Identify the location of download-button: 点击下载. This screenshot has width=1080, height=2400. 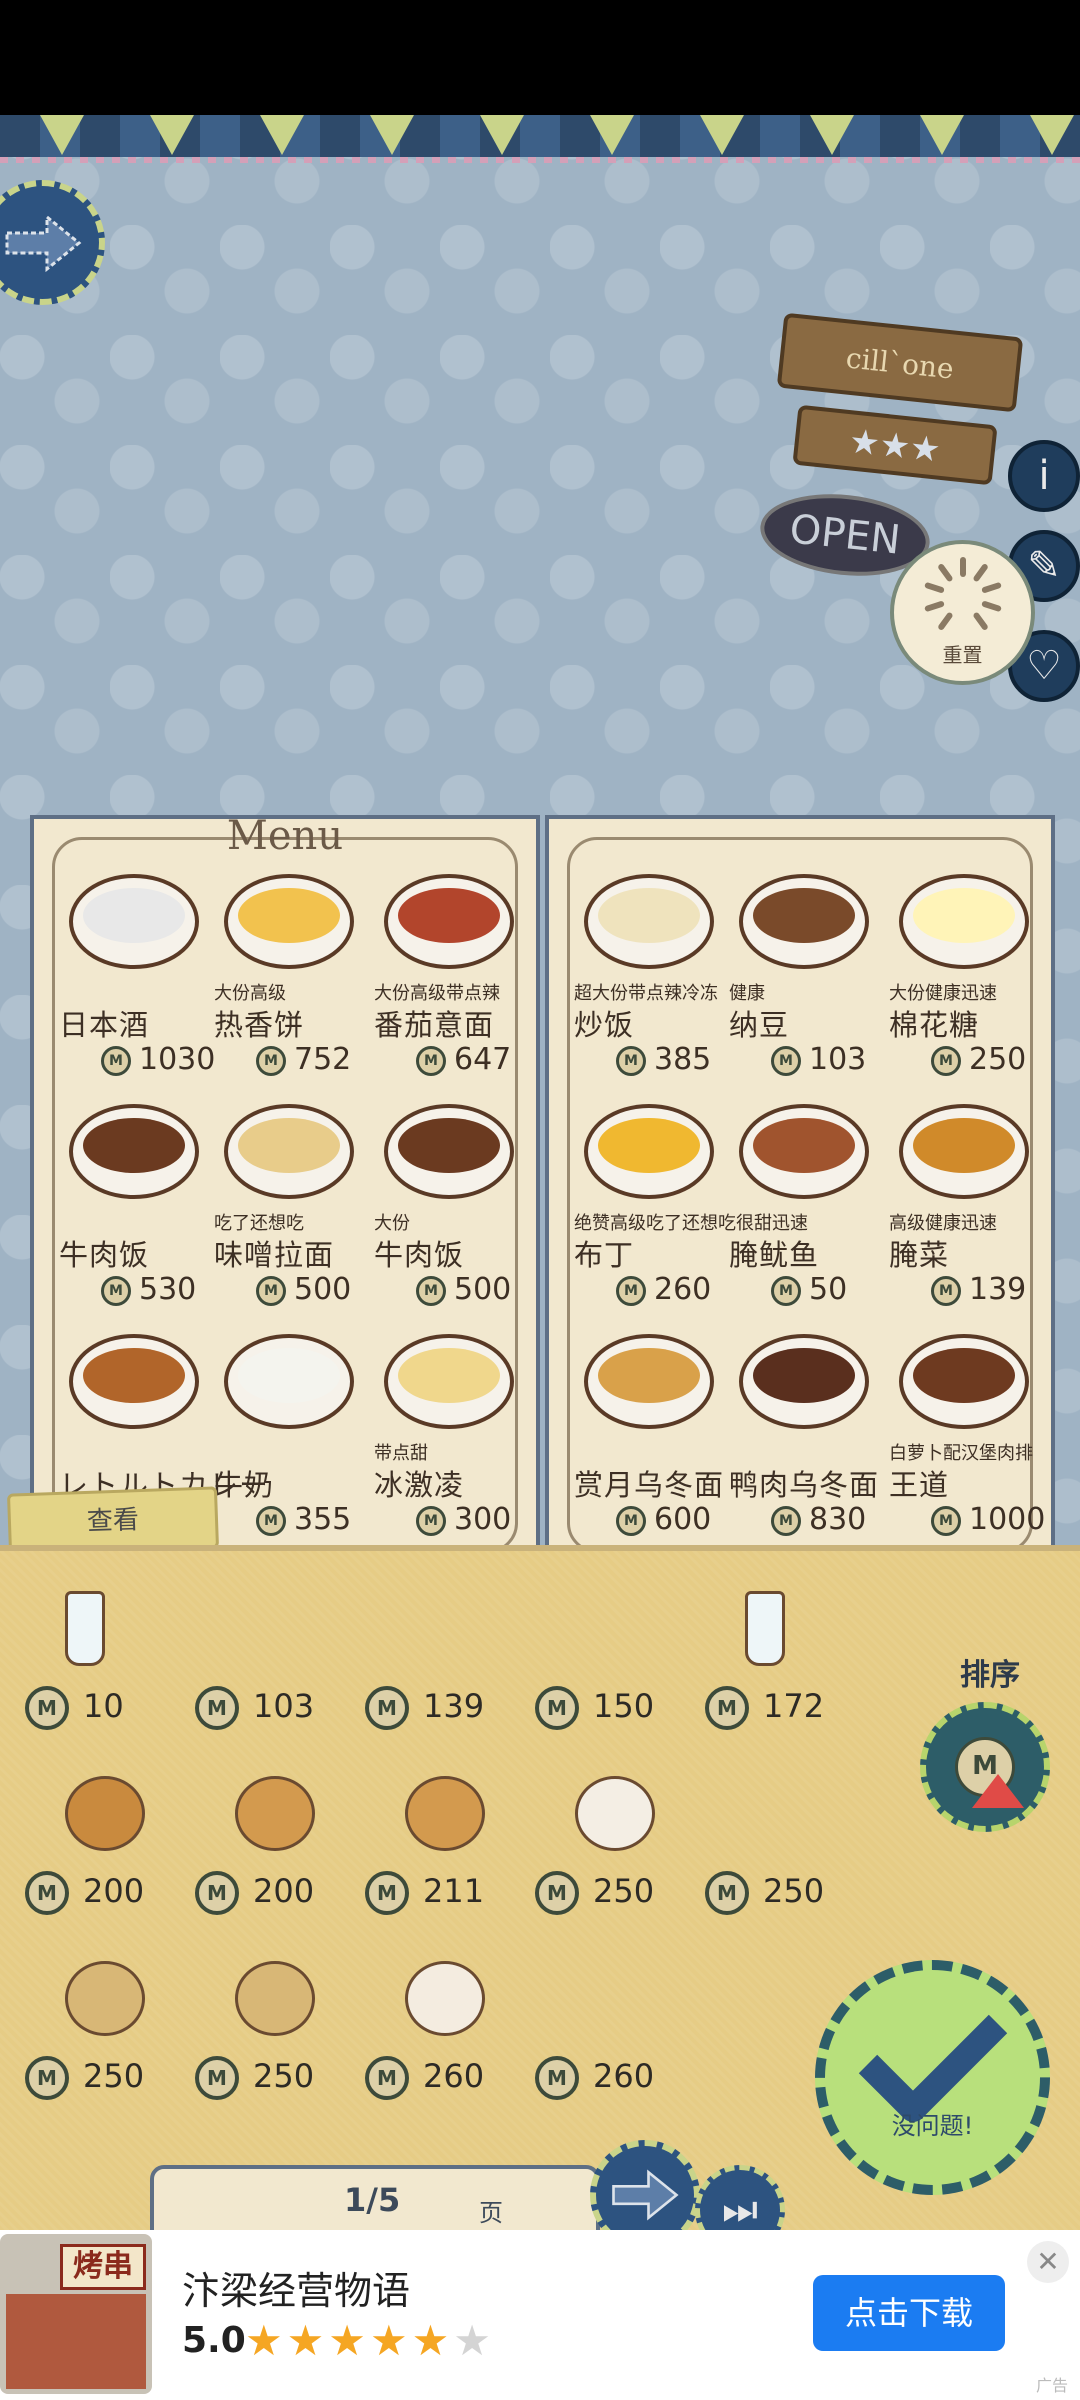
(909, 2313).